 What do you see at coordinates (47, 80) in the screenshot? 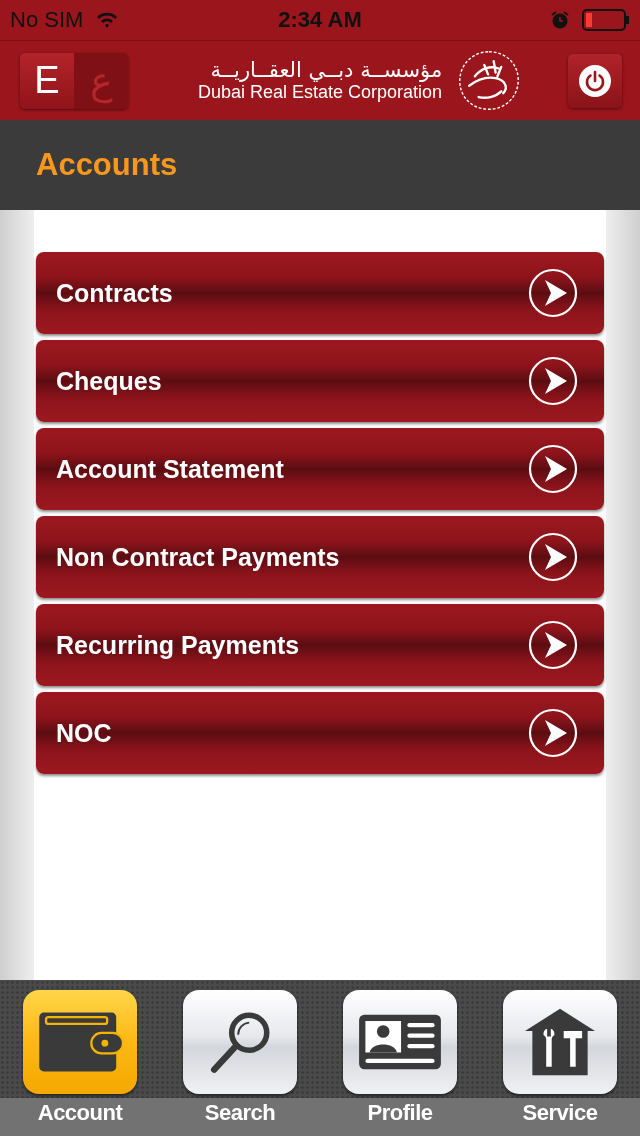
I see `language-button: E` at bounding box center [47, 80].